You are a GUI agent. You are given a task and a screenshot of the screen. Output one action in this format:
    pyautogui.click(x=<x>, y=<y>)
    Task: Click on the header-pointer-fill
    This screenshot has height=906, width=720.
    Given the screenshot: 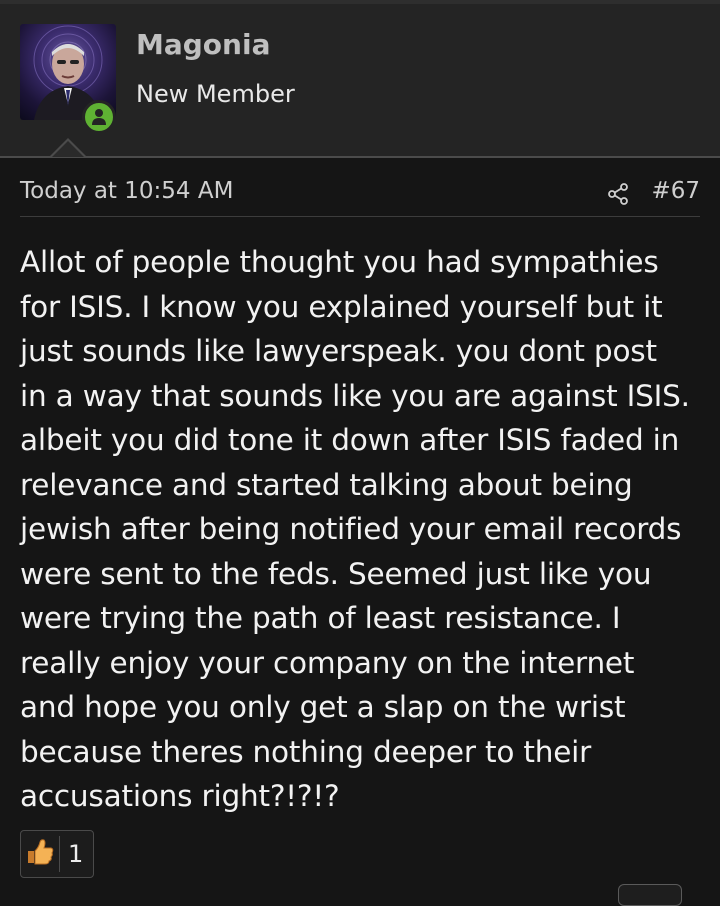 What is the action you would take?
    pyautogui.click(x=68, y=149)
    